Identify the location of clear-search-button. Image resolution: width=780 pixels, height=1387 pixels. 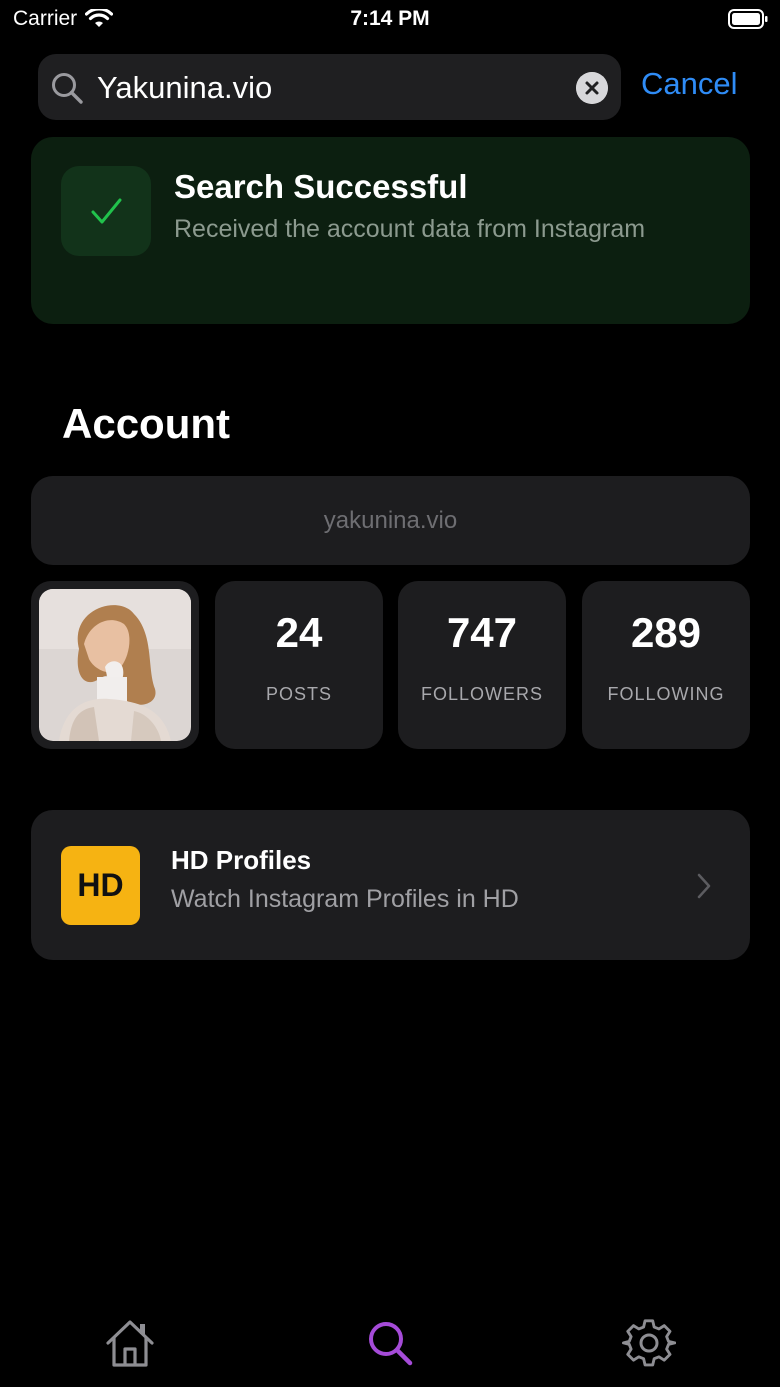
(592, 88).